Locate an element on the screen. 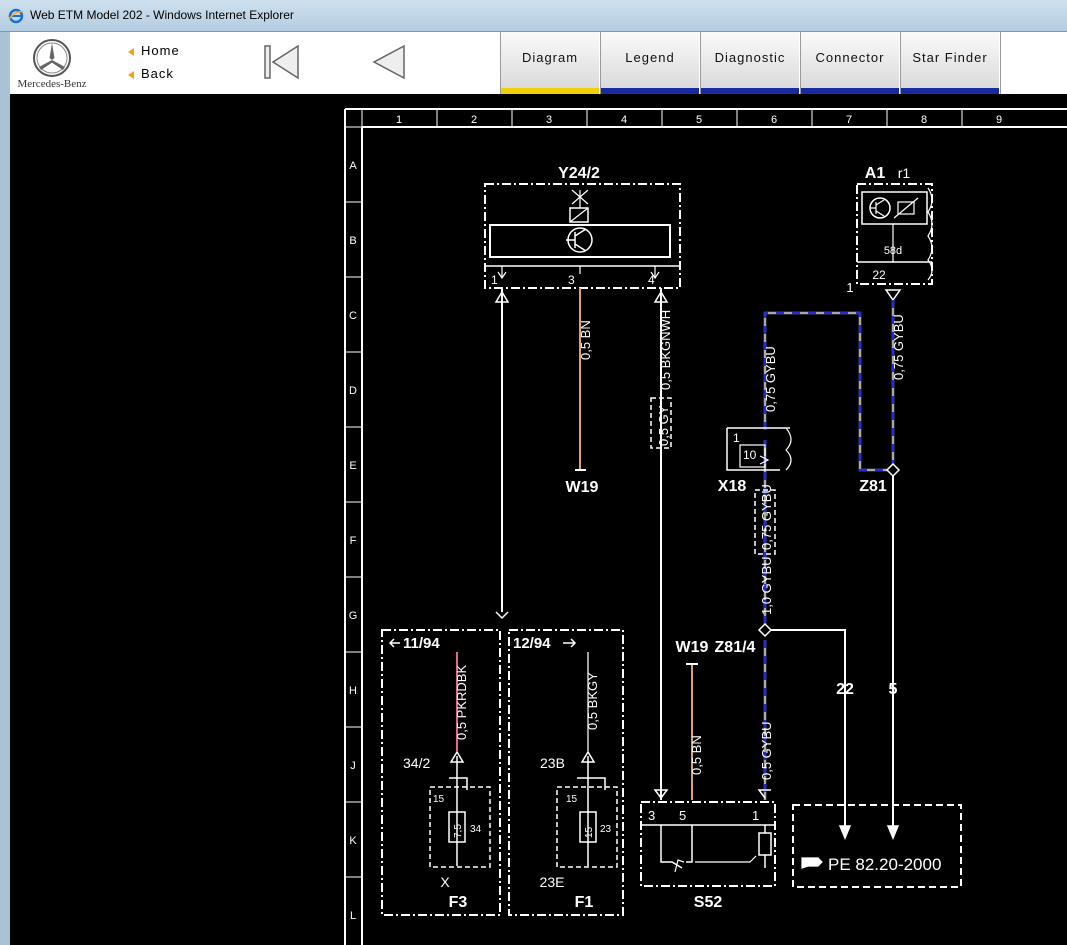 The image size is (1067, 945). wire-label: 0,5 GYBU is located at coordinates (766, 750).